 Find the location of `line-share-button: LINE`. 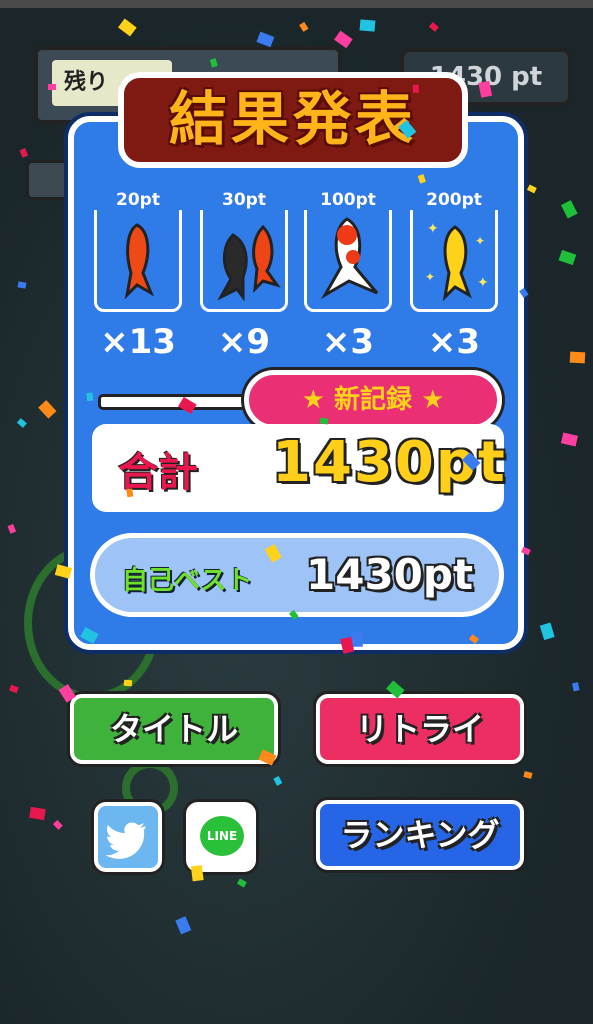

line-share-button: LINE is located at coordinates (221, 837).